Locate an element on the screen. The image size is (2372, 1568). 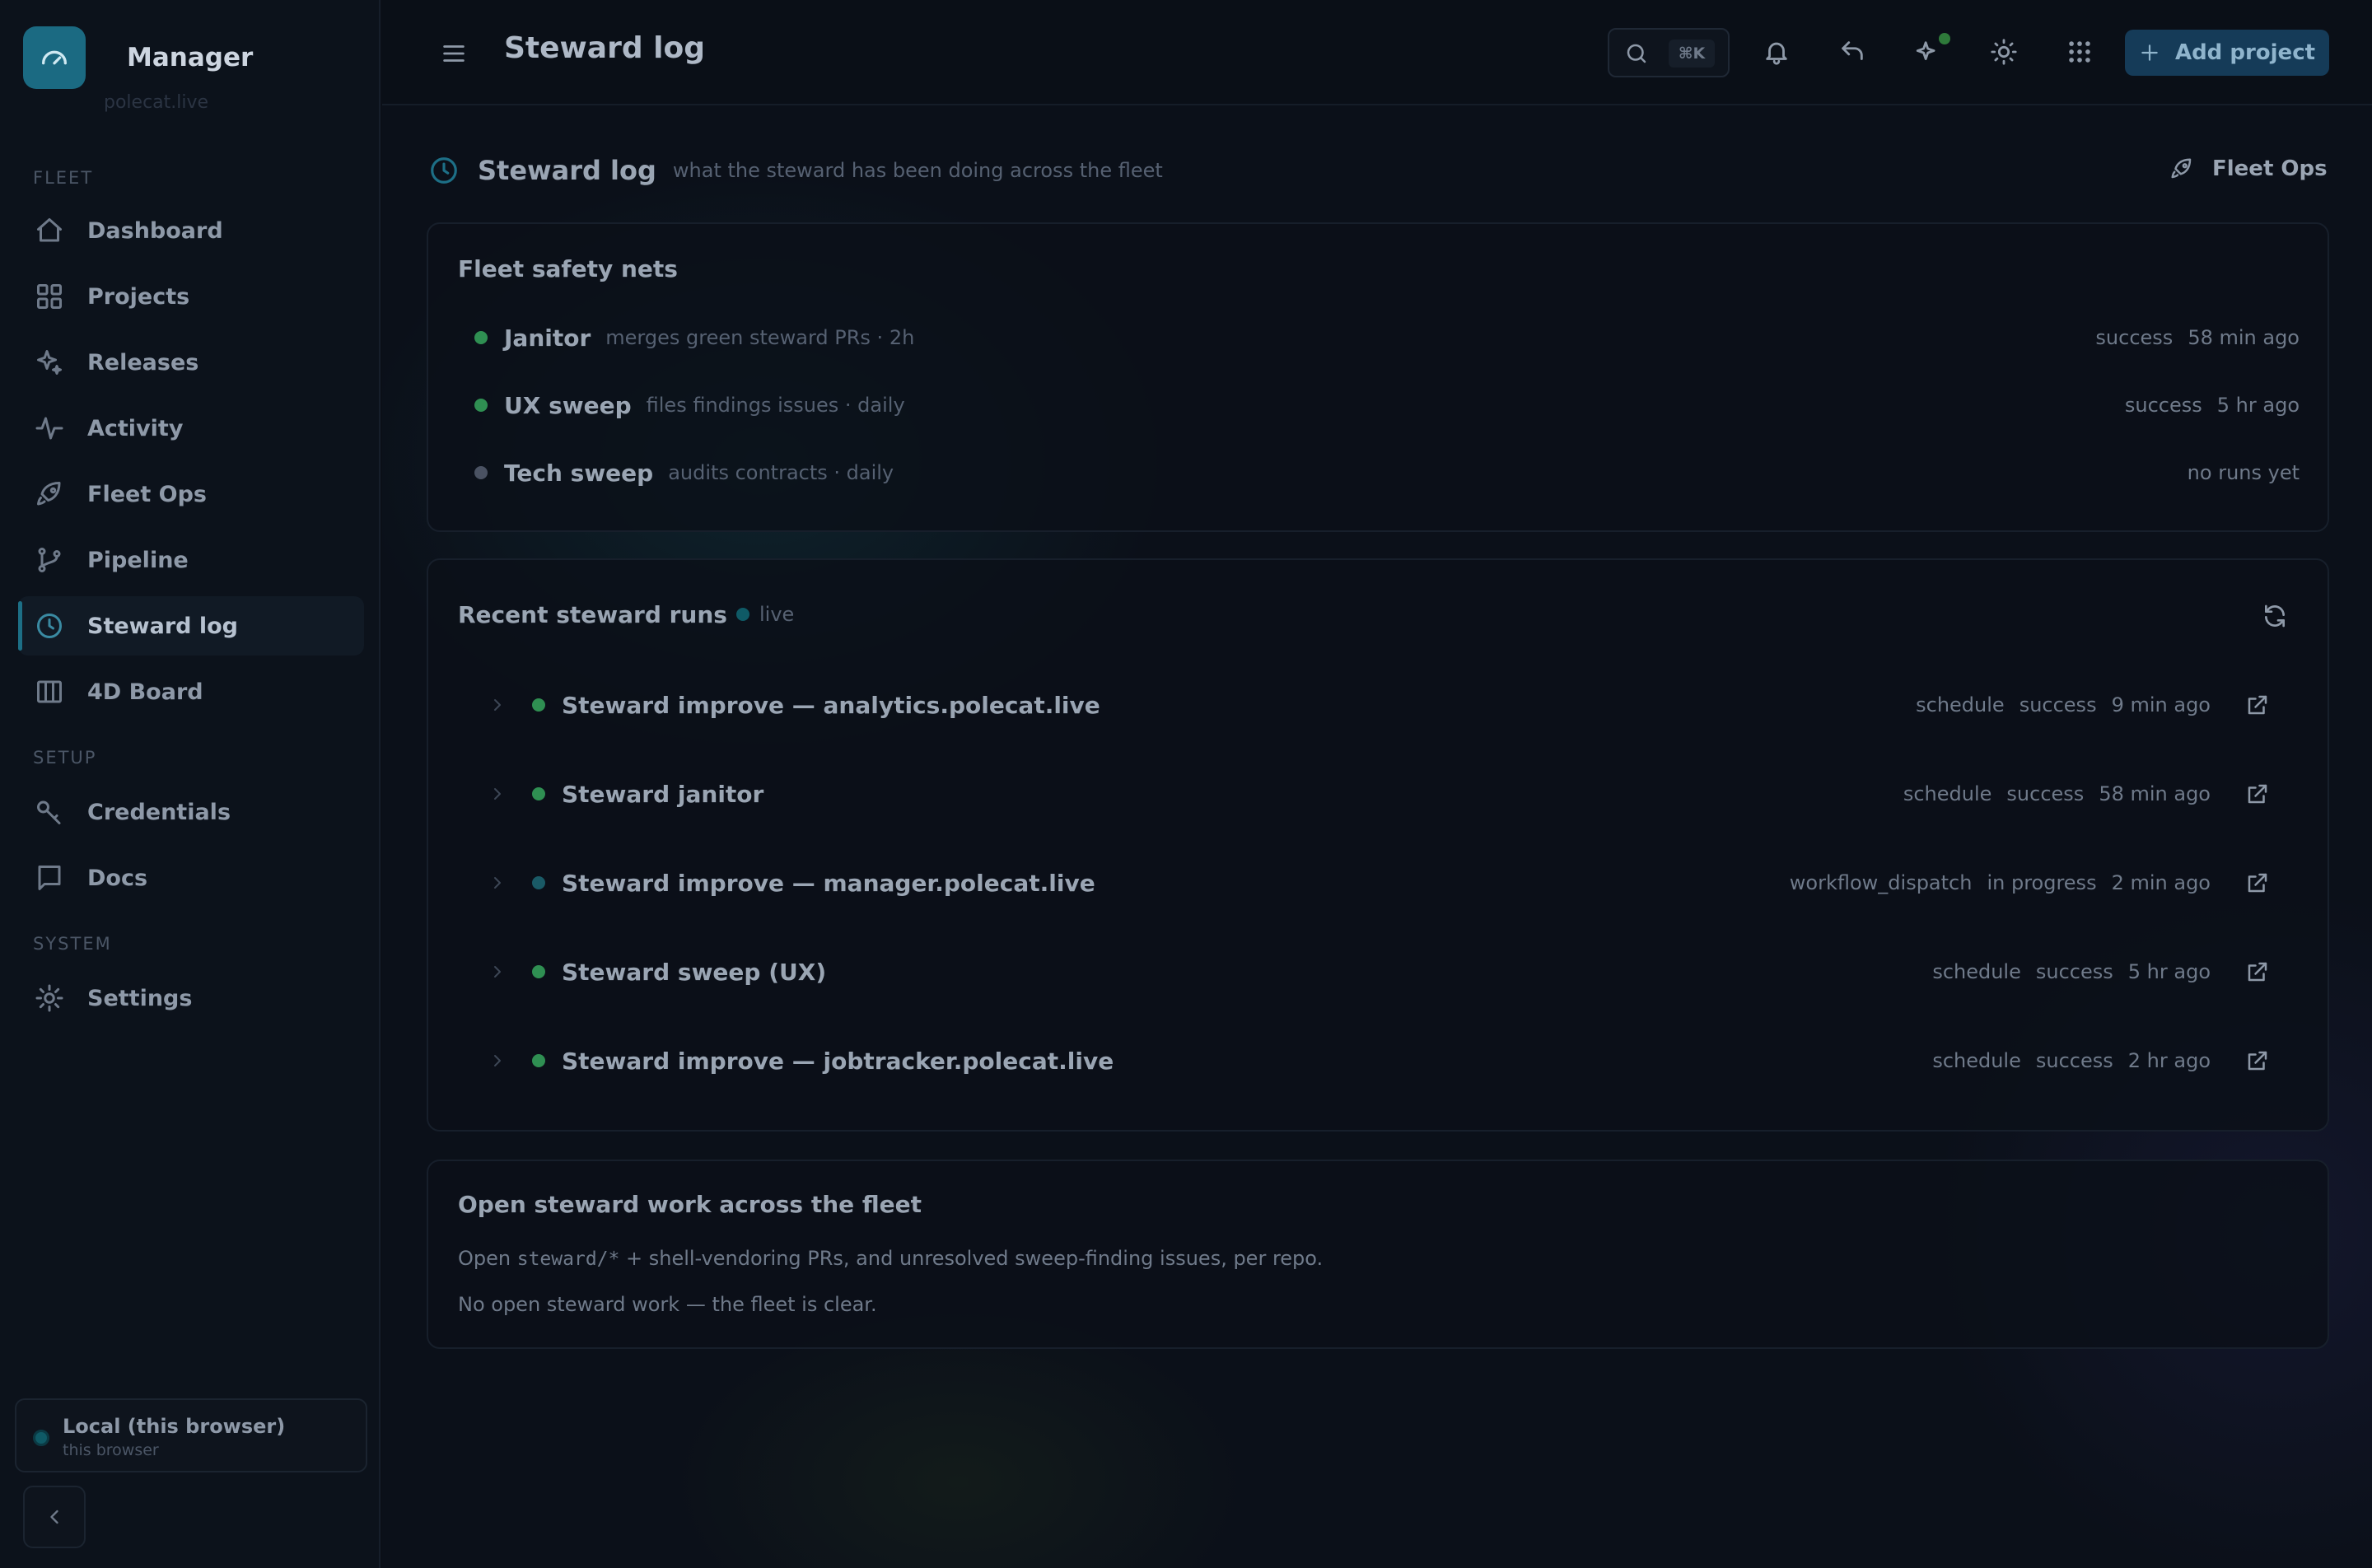
time-text: 5 hr ago is located at coordinates (2258, 405).